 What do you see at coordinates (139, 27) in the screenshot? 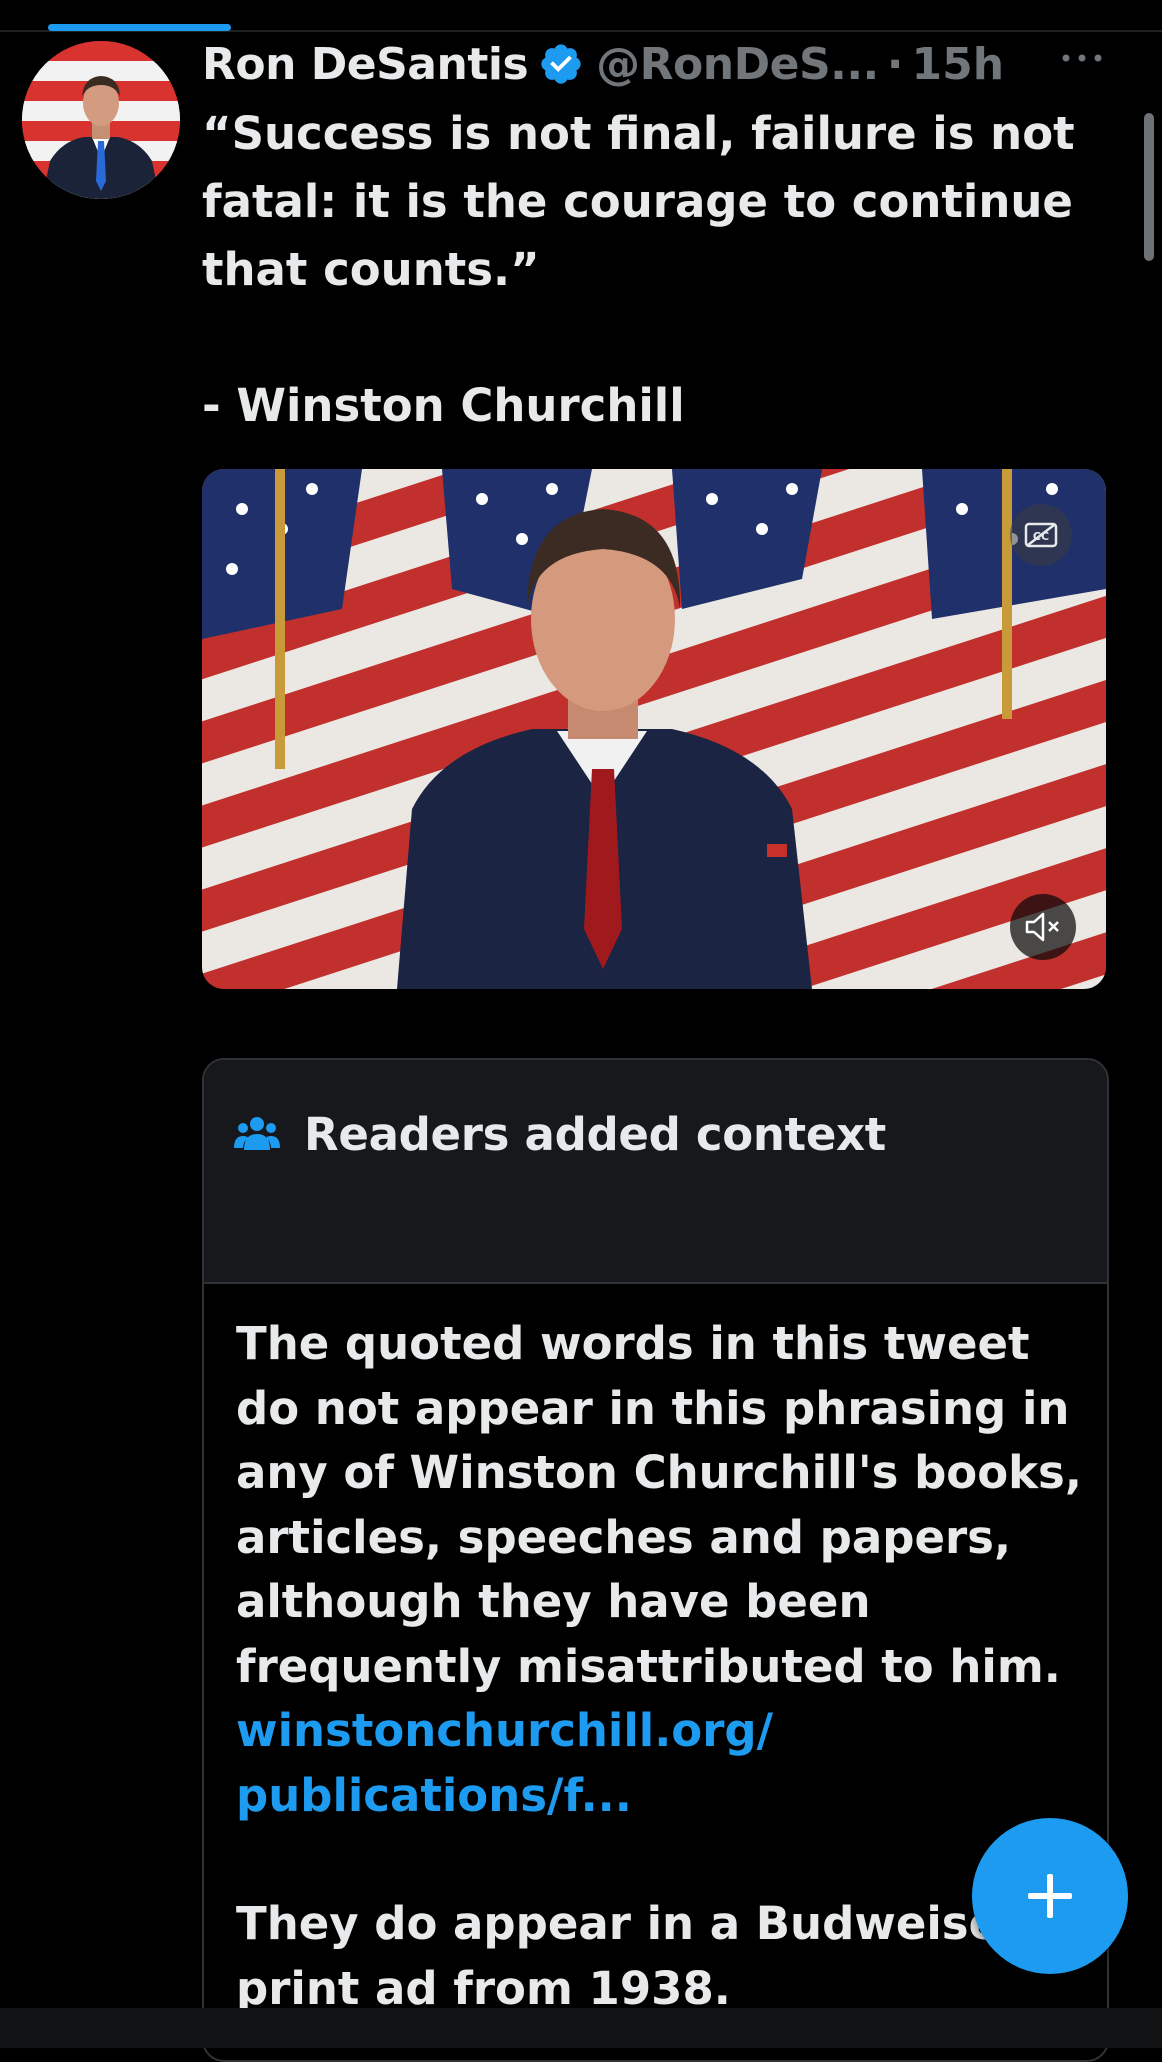
I see `tab-indicator` at bounding box center [139, 27].